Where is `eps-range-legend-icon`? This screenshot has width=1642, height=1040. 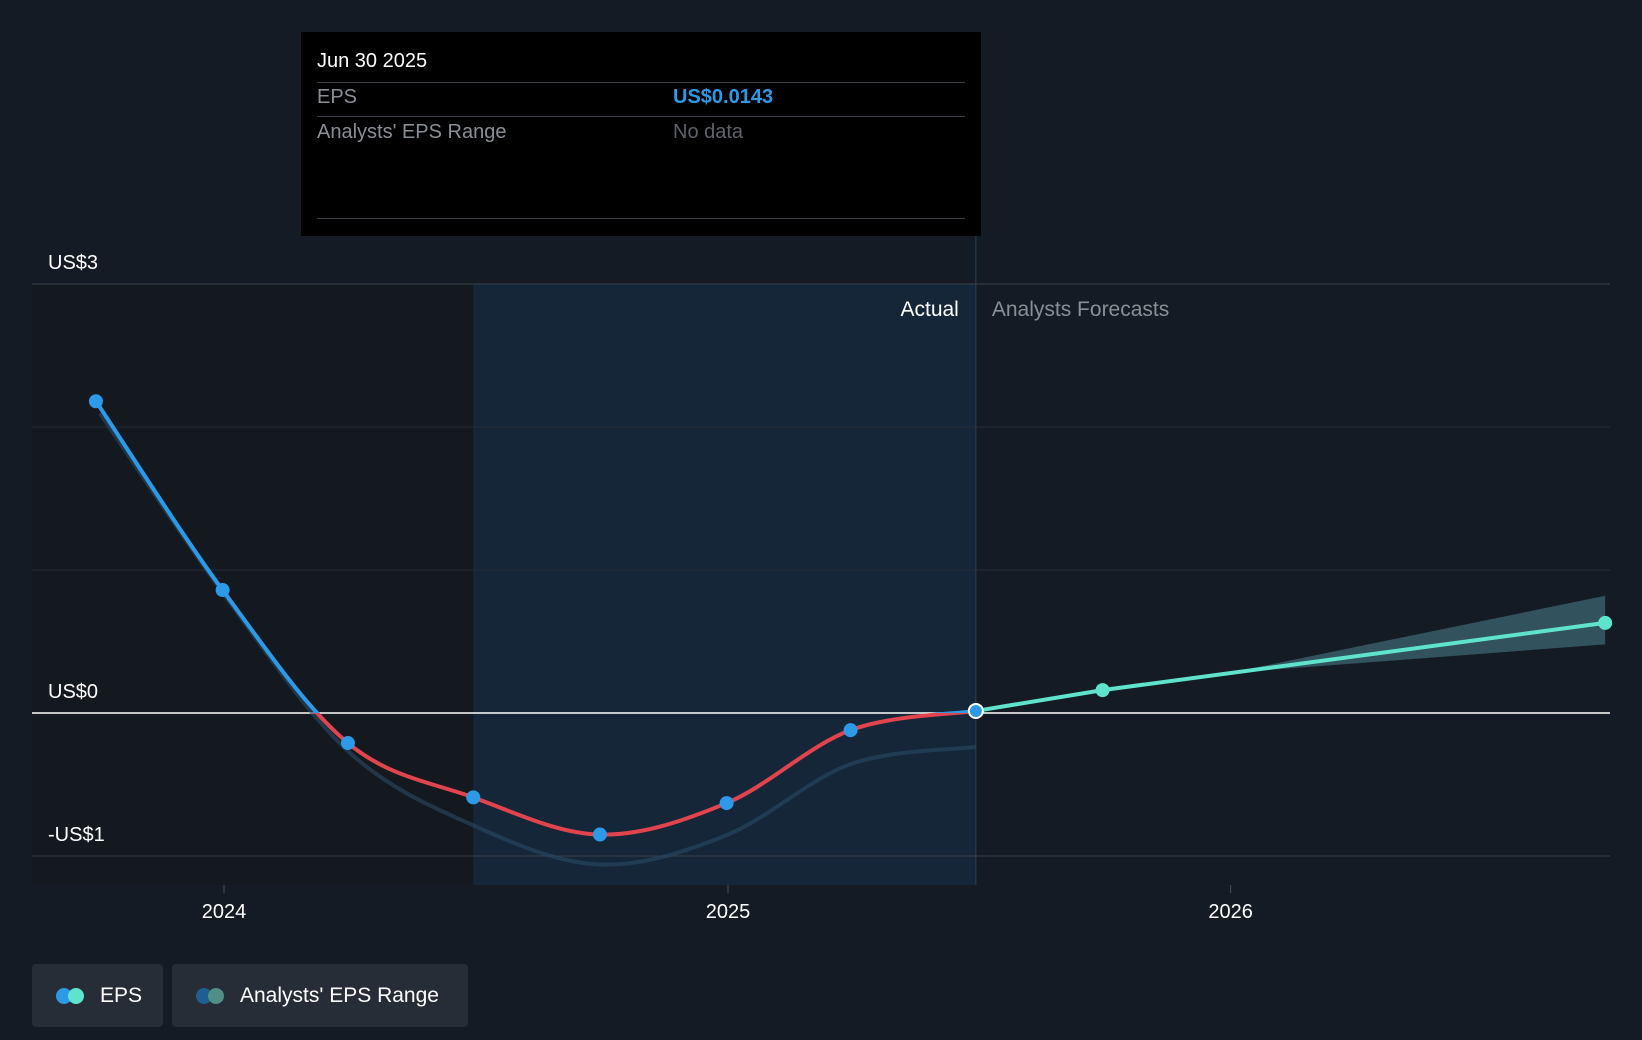
eps-range-legend-icon is located at coordinates (212, 996).